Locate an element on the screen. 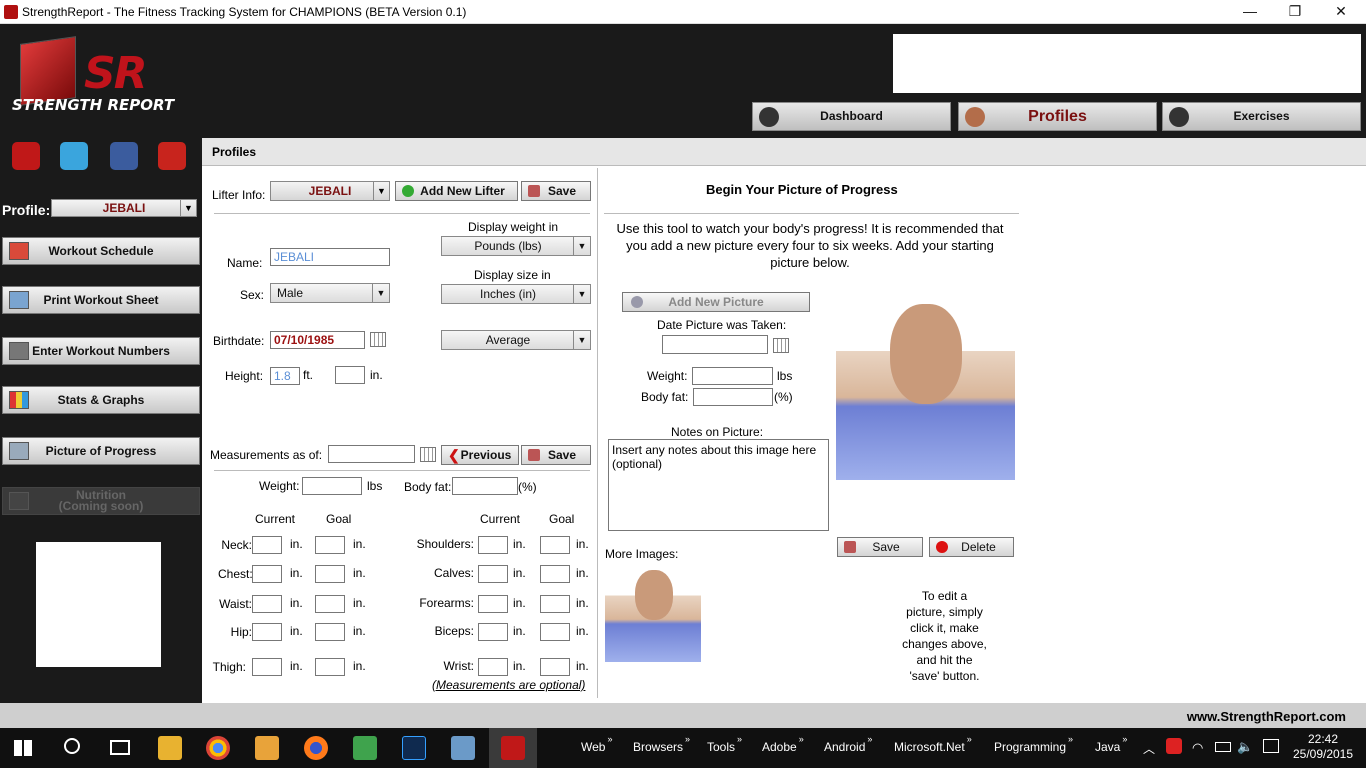 The image size is (1366, 768). picture-bodyfat-input is located at coordinates (733, 397).